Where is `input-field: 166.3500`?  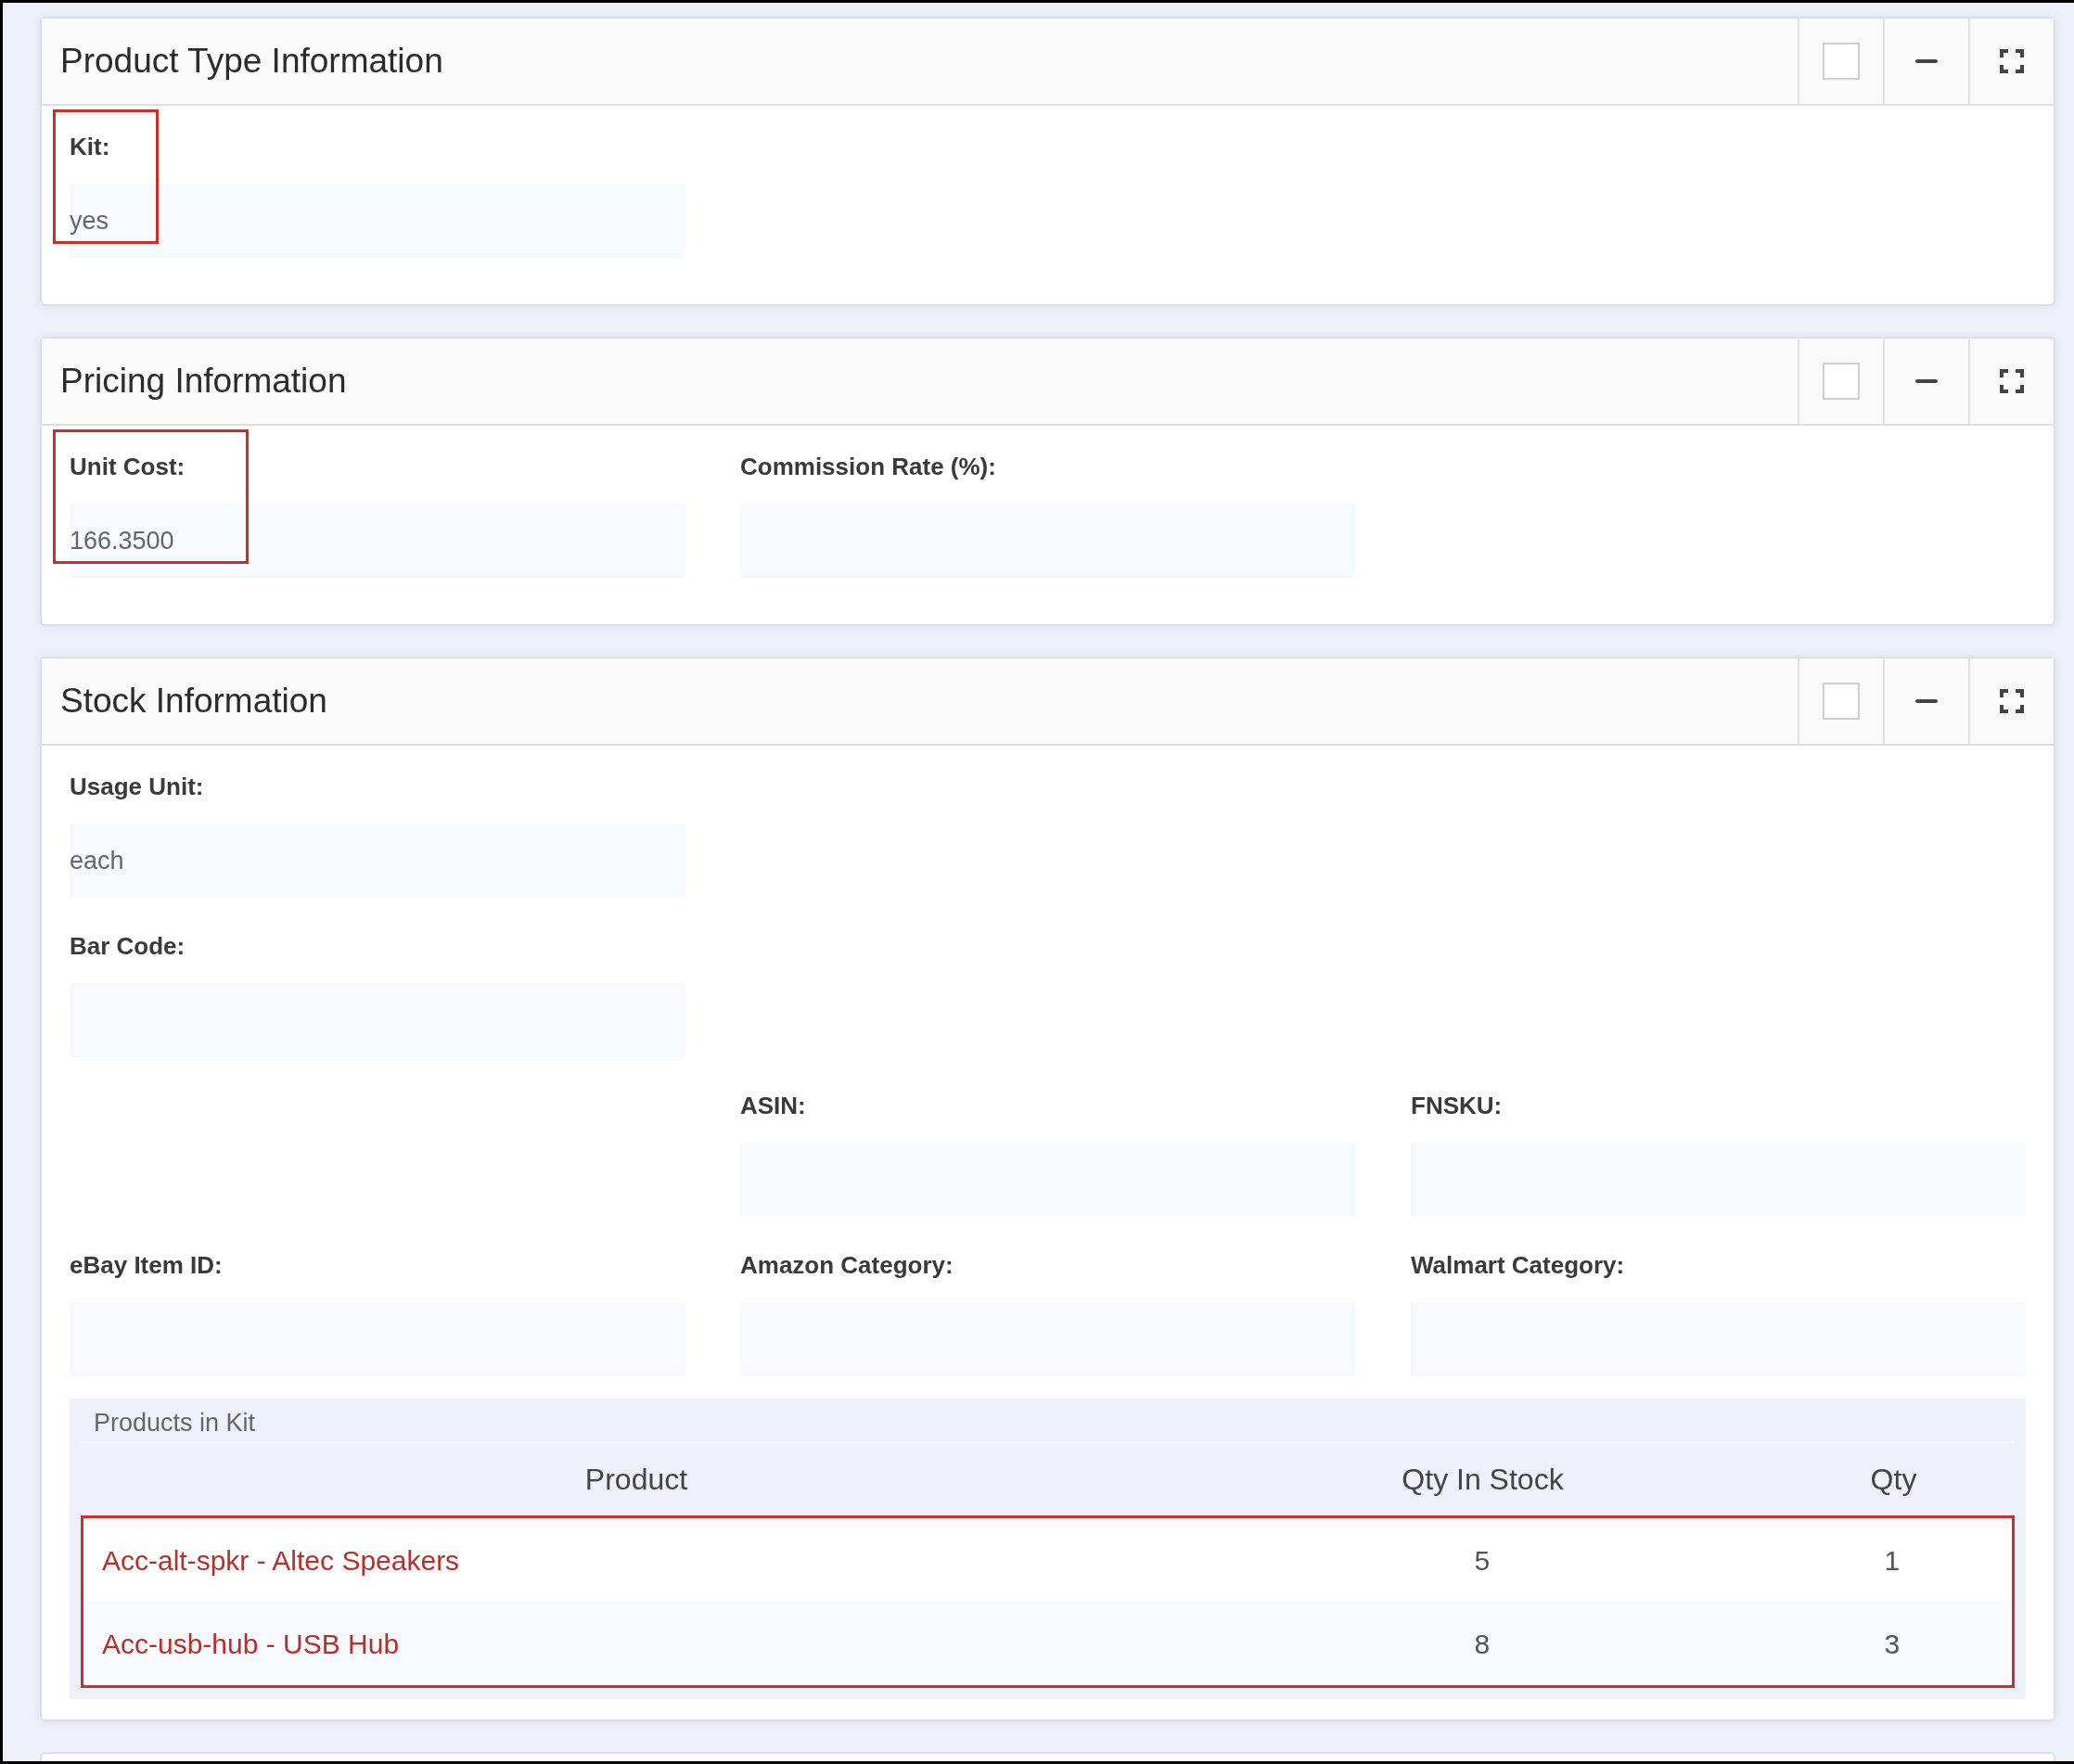
input-field: 166.3500 is located at coordinates (377, 541).